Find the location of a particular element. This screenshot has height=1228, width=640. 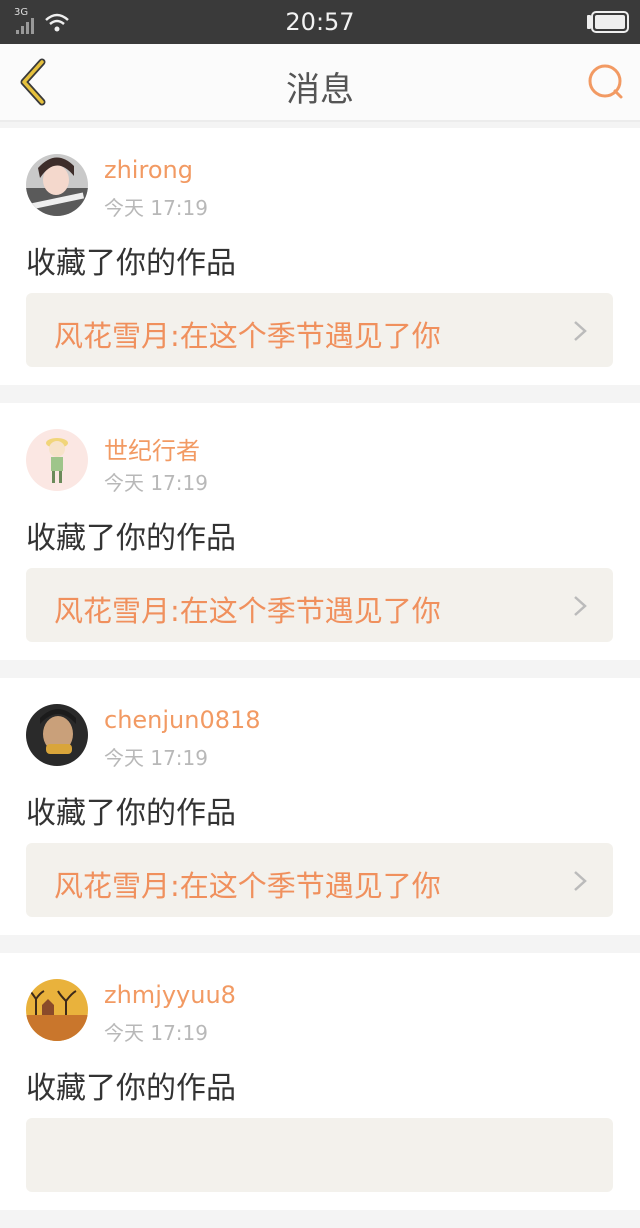

status-bar: 3G 20:57 is located at coordinates (320, 22).